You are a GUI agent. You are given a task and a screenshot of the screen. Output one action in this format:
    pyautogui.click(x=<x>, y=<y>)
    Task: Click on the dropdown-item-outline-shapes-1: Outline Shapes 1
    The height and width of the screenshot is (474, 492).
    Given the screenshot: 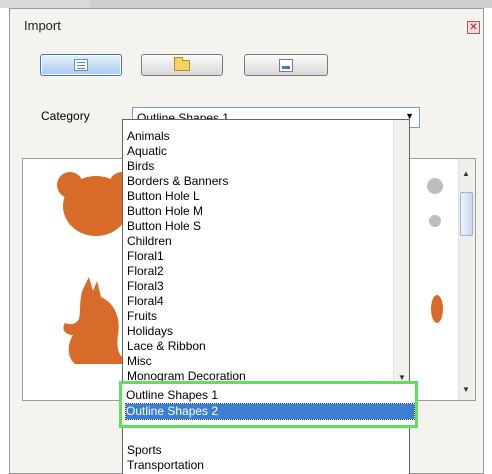 What is the action you would take?
    pyautogui.click(x=270, y=395)
    